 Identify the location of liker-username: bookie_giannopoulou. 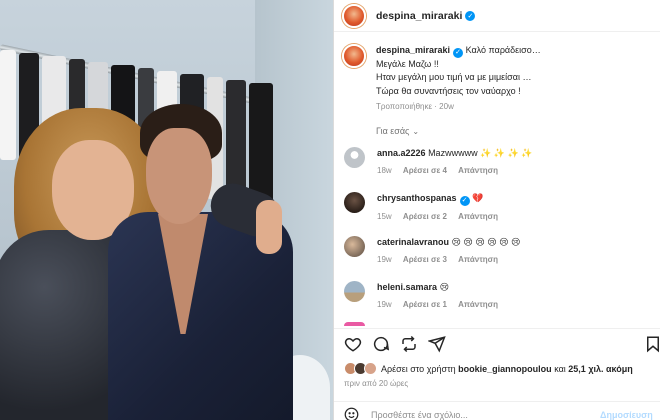
(505, 369).